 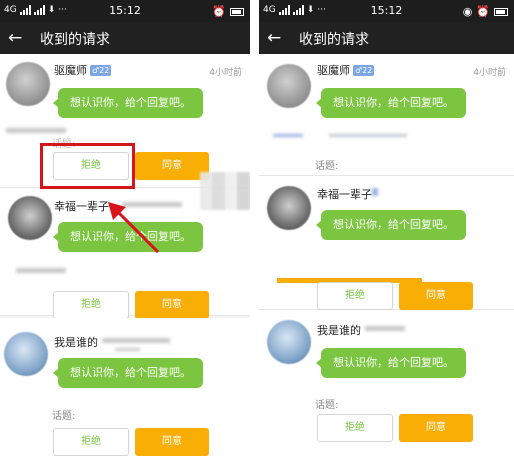 I want to click on highlight-box, so click(x=87, y=166).